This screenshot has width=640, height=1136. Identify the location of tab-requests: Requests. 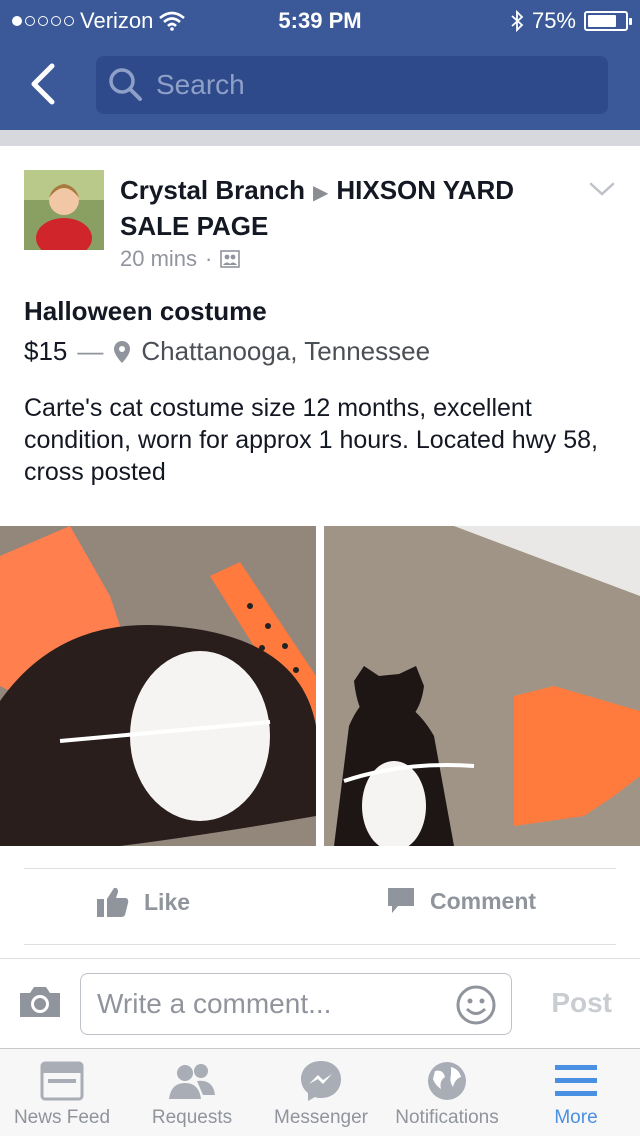
(192, 1092).